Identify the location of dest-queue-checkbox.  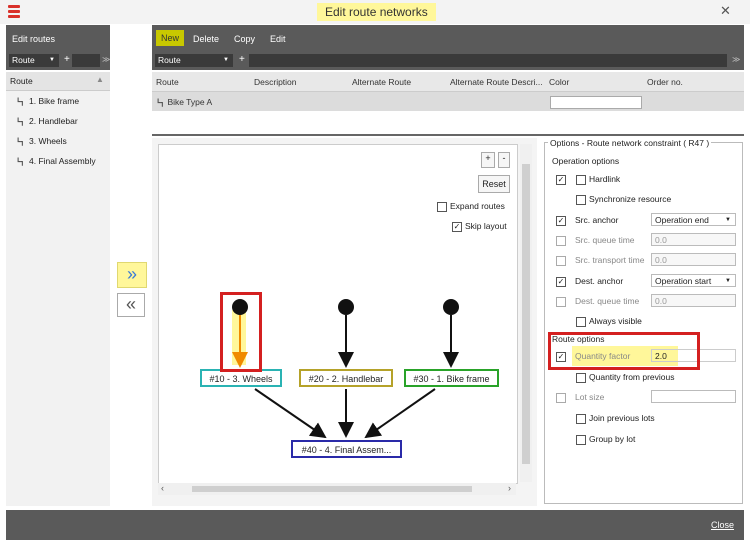
(561, 302).